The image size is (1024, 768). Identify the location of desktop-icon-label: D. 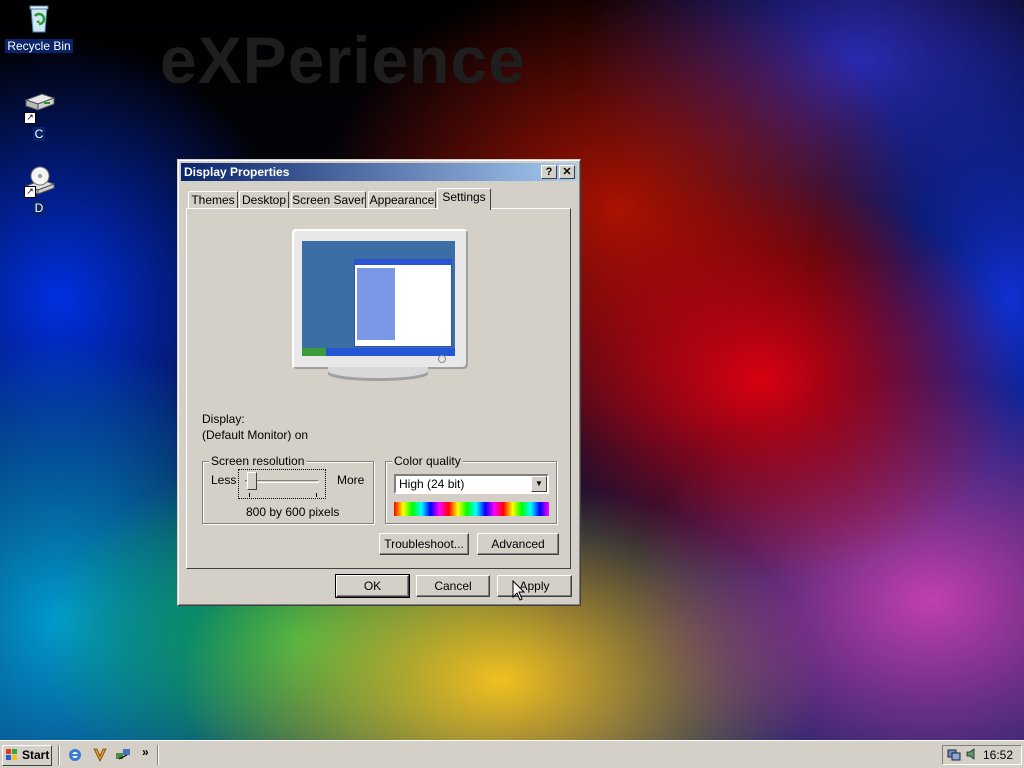
(39, 208).